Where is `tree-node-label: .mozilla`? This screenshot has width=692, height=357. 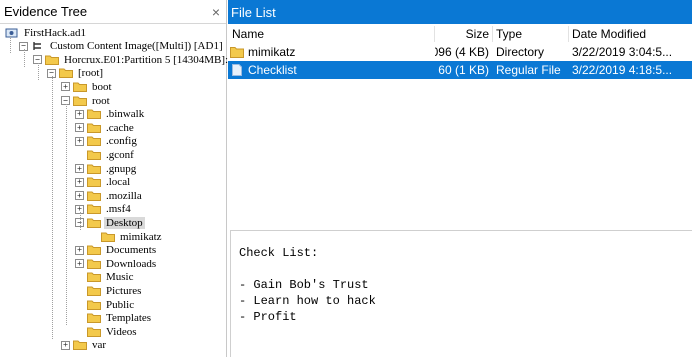 tree-node-label: .mozilla is located at coordinates (124, 195).